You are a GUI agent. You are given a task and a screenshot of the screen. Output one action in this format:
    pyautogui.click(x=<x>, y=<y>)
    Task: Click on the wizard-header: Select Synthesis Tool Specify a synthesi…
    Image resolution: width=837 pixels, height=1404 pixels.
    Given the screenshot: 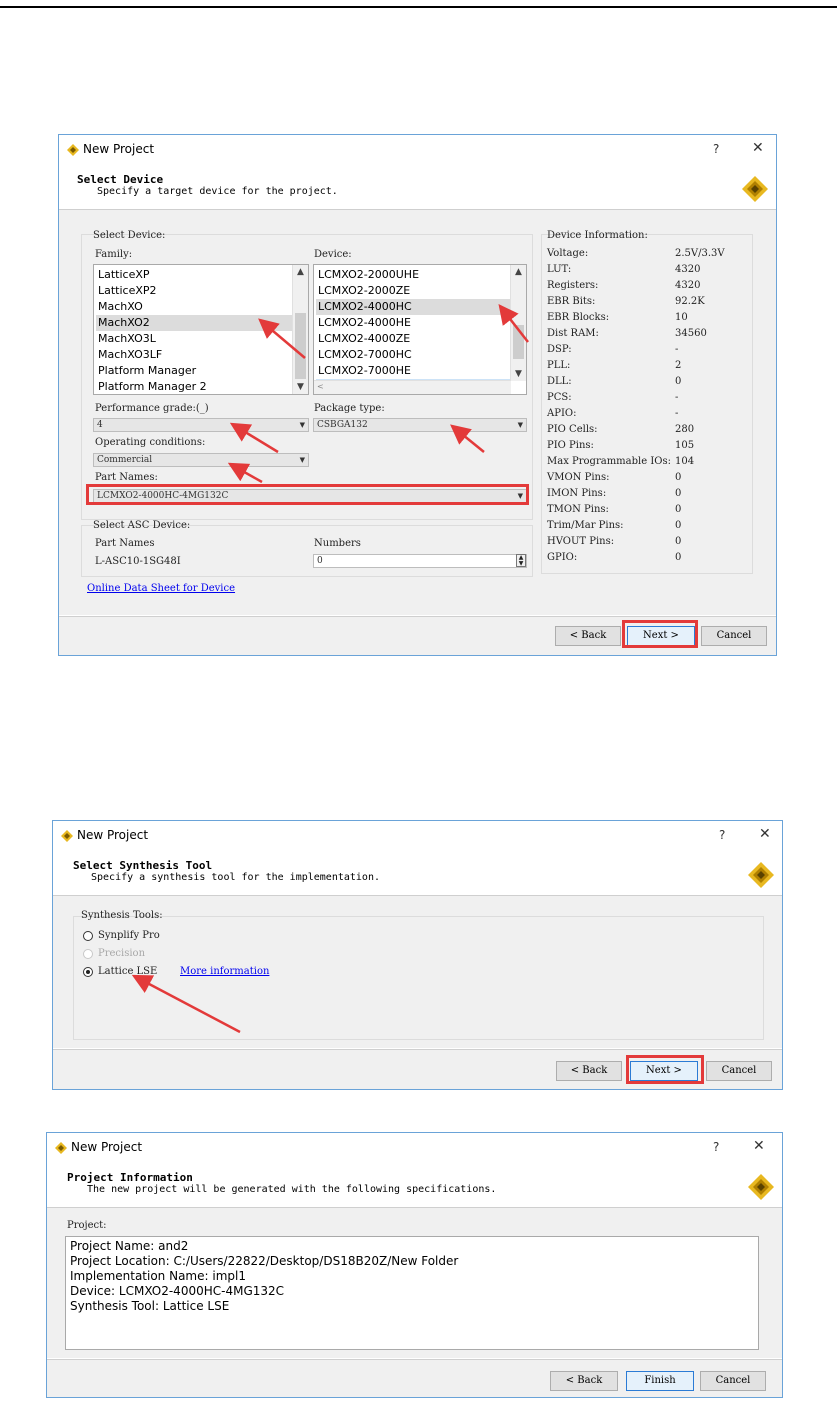 What is the action you would take?
    pyautogui.click(x=417, y=873)
    